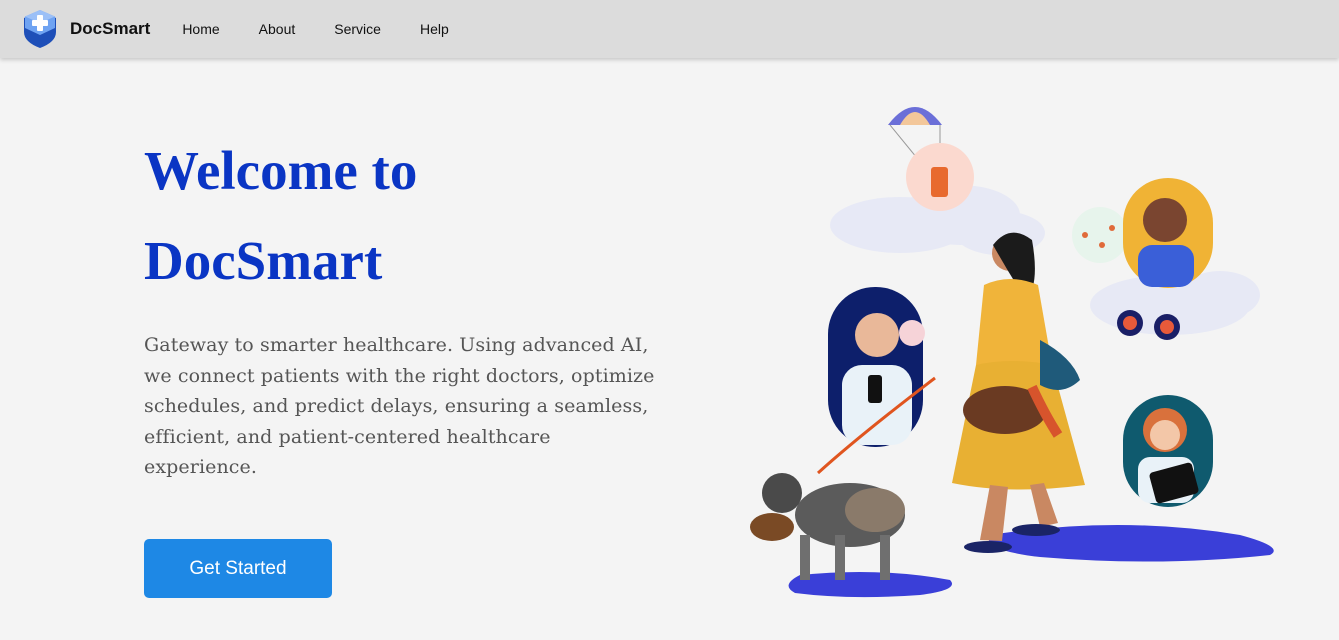 This screenshot has height=640, width=1339. I want to click on parachute-icon, so click(931, 159).